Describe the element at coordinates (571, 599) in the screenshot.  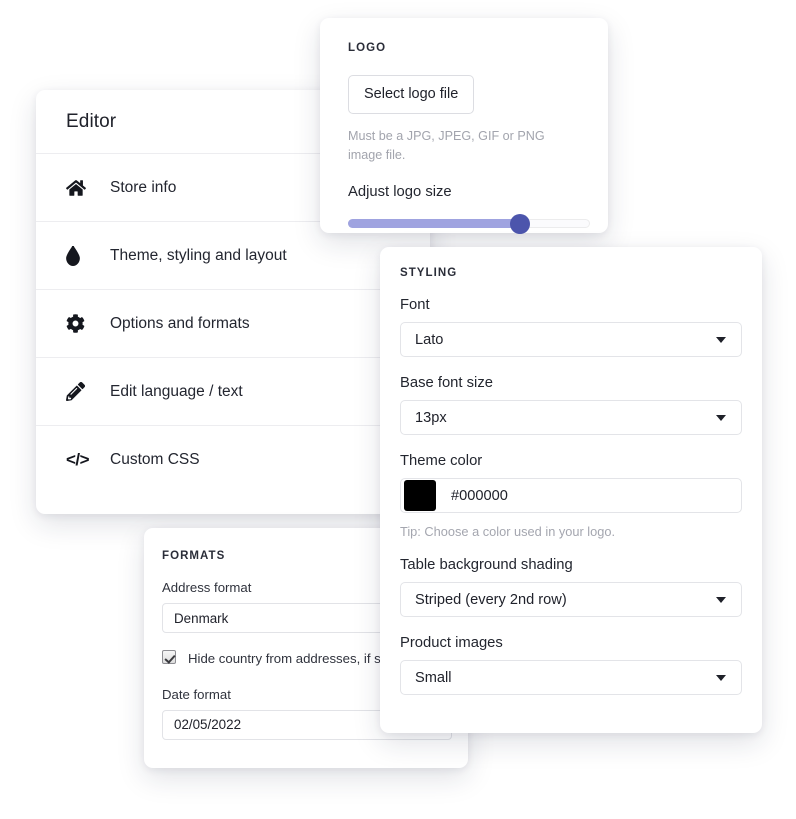
I see `table-shading-select: Striped (every 2nd row)` at that location.